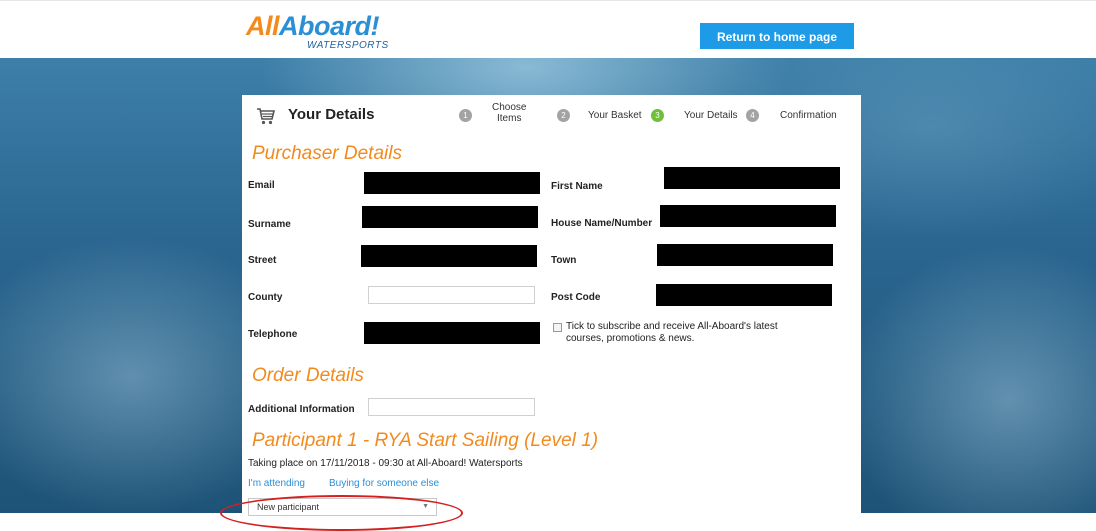 This screenshot has width=1096, height=531. I want to click on logo: AllAboard! WATERSPORTS, so click(321, 34).